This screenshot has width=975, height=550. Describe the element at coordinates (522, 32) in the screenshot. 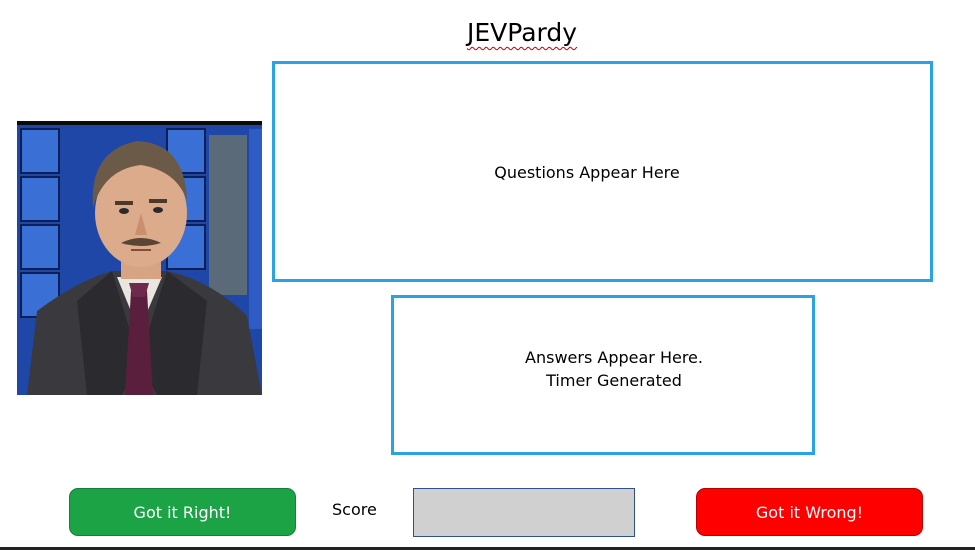

I see `page-title: JEVPardy` at that location.